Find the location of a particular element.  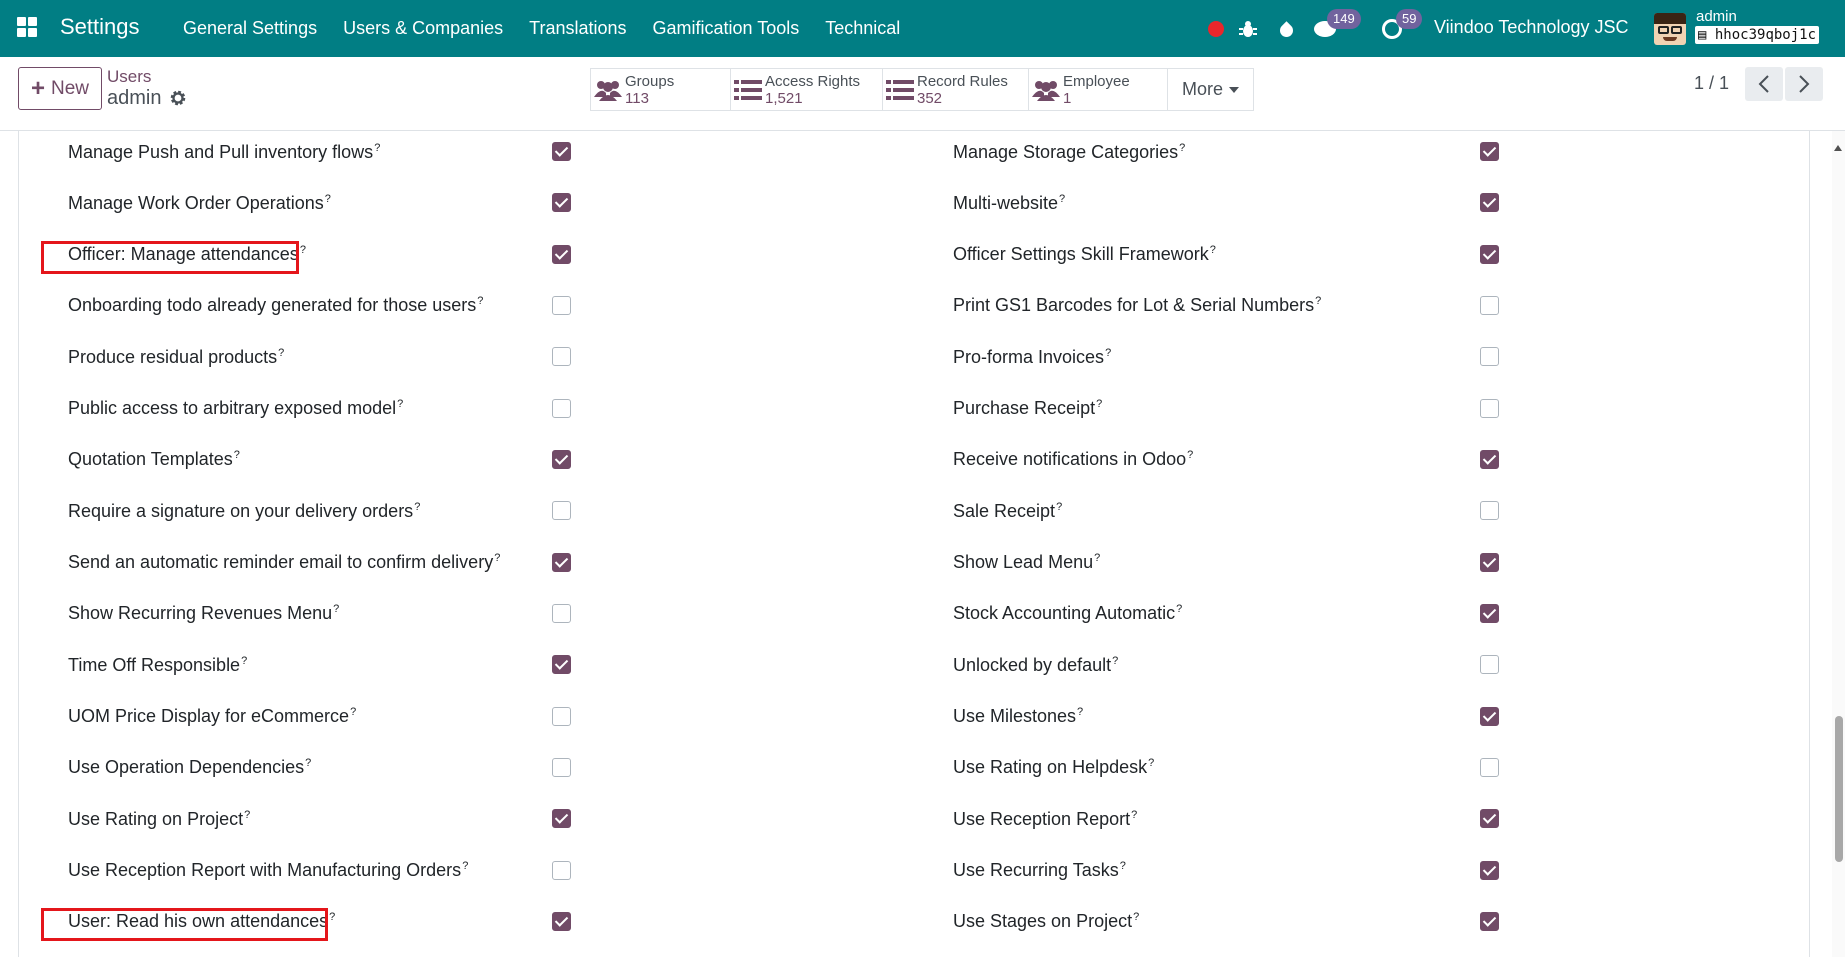

employee-smart-button: Employee 1 is located at coordinates (1098, 89).